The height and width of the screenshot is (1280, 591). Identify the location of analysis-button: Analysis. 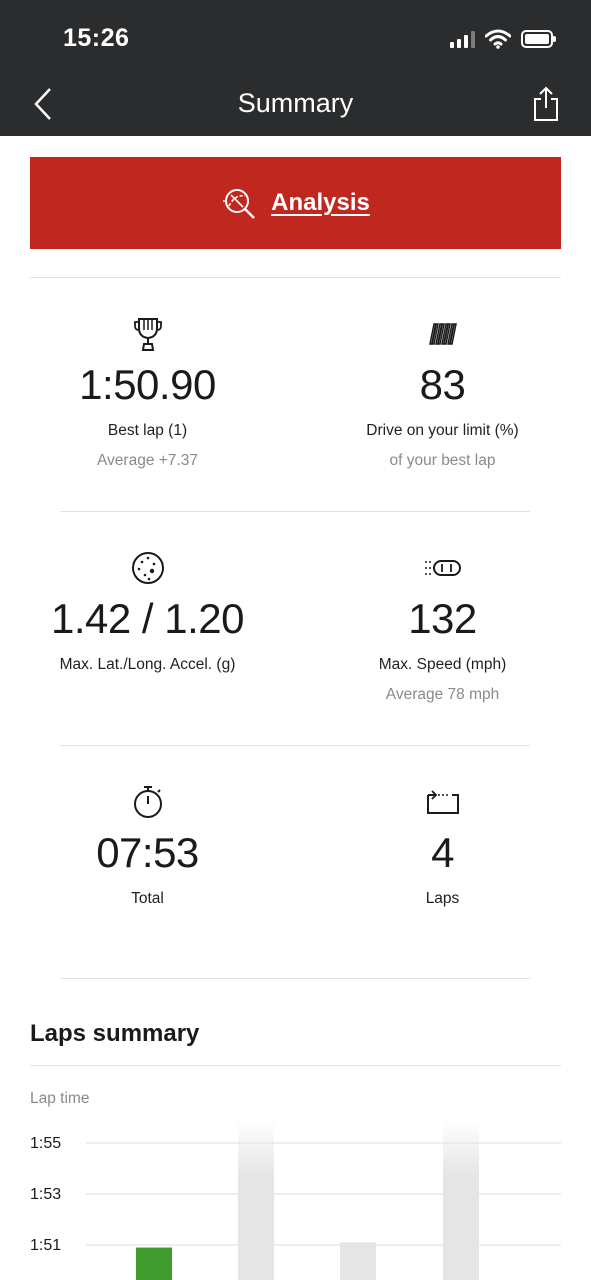
(295, 203).